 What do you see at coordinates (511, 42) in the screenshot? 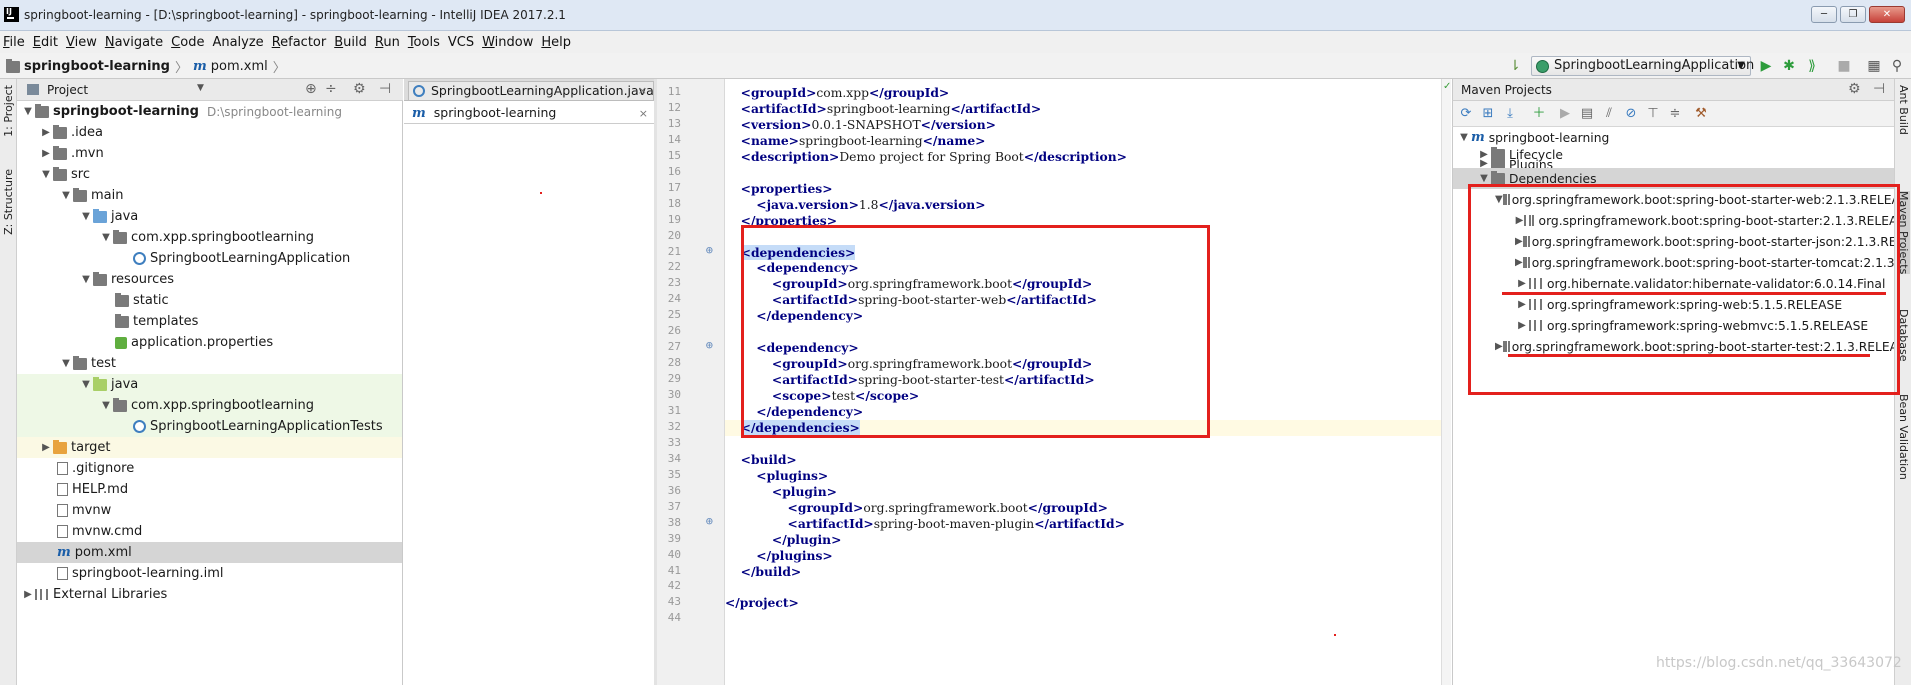
I see `menu-window: Window` at bounding box center [511, 42].